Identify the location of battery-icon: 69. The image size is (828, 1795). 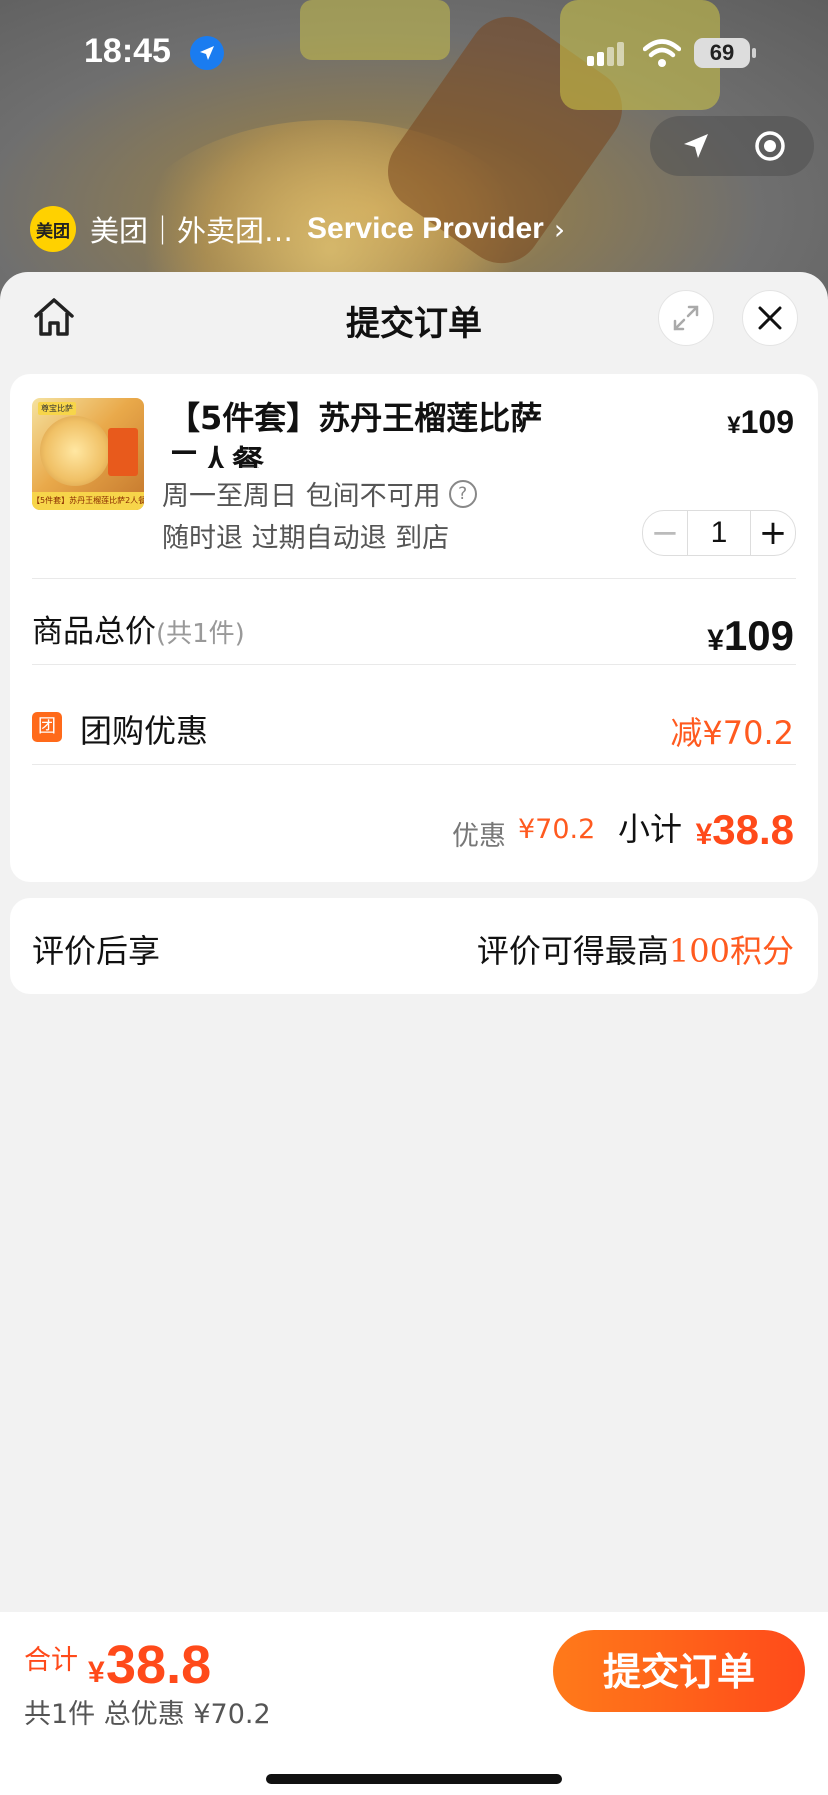
(722, 53).